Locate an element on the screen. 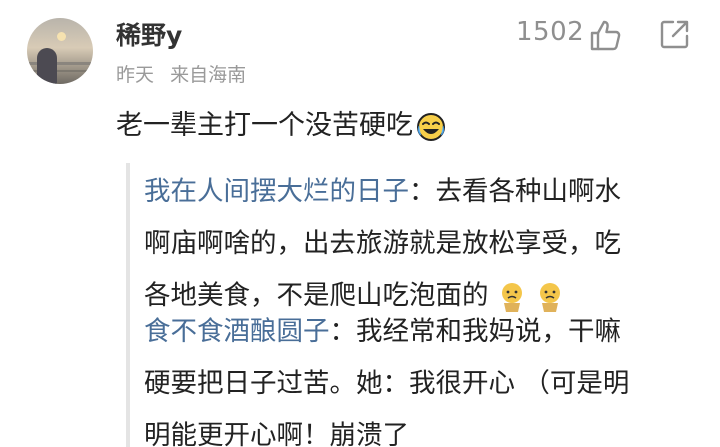 Image resolution: width=720 pixels, height=447 pixels. laugh-cry-emoji-icon is located at coordinates (431, 126).